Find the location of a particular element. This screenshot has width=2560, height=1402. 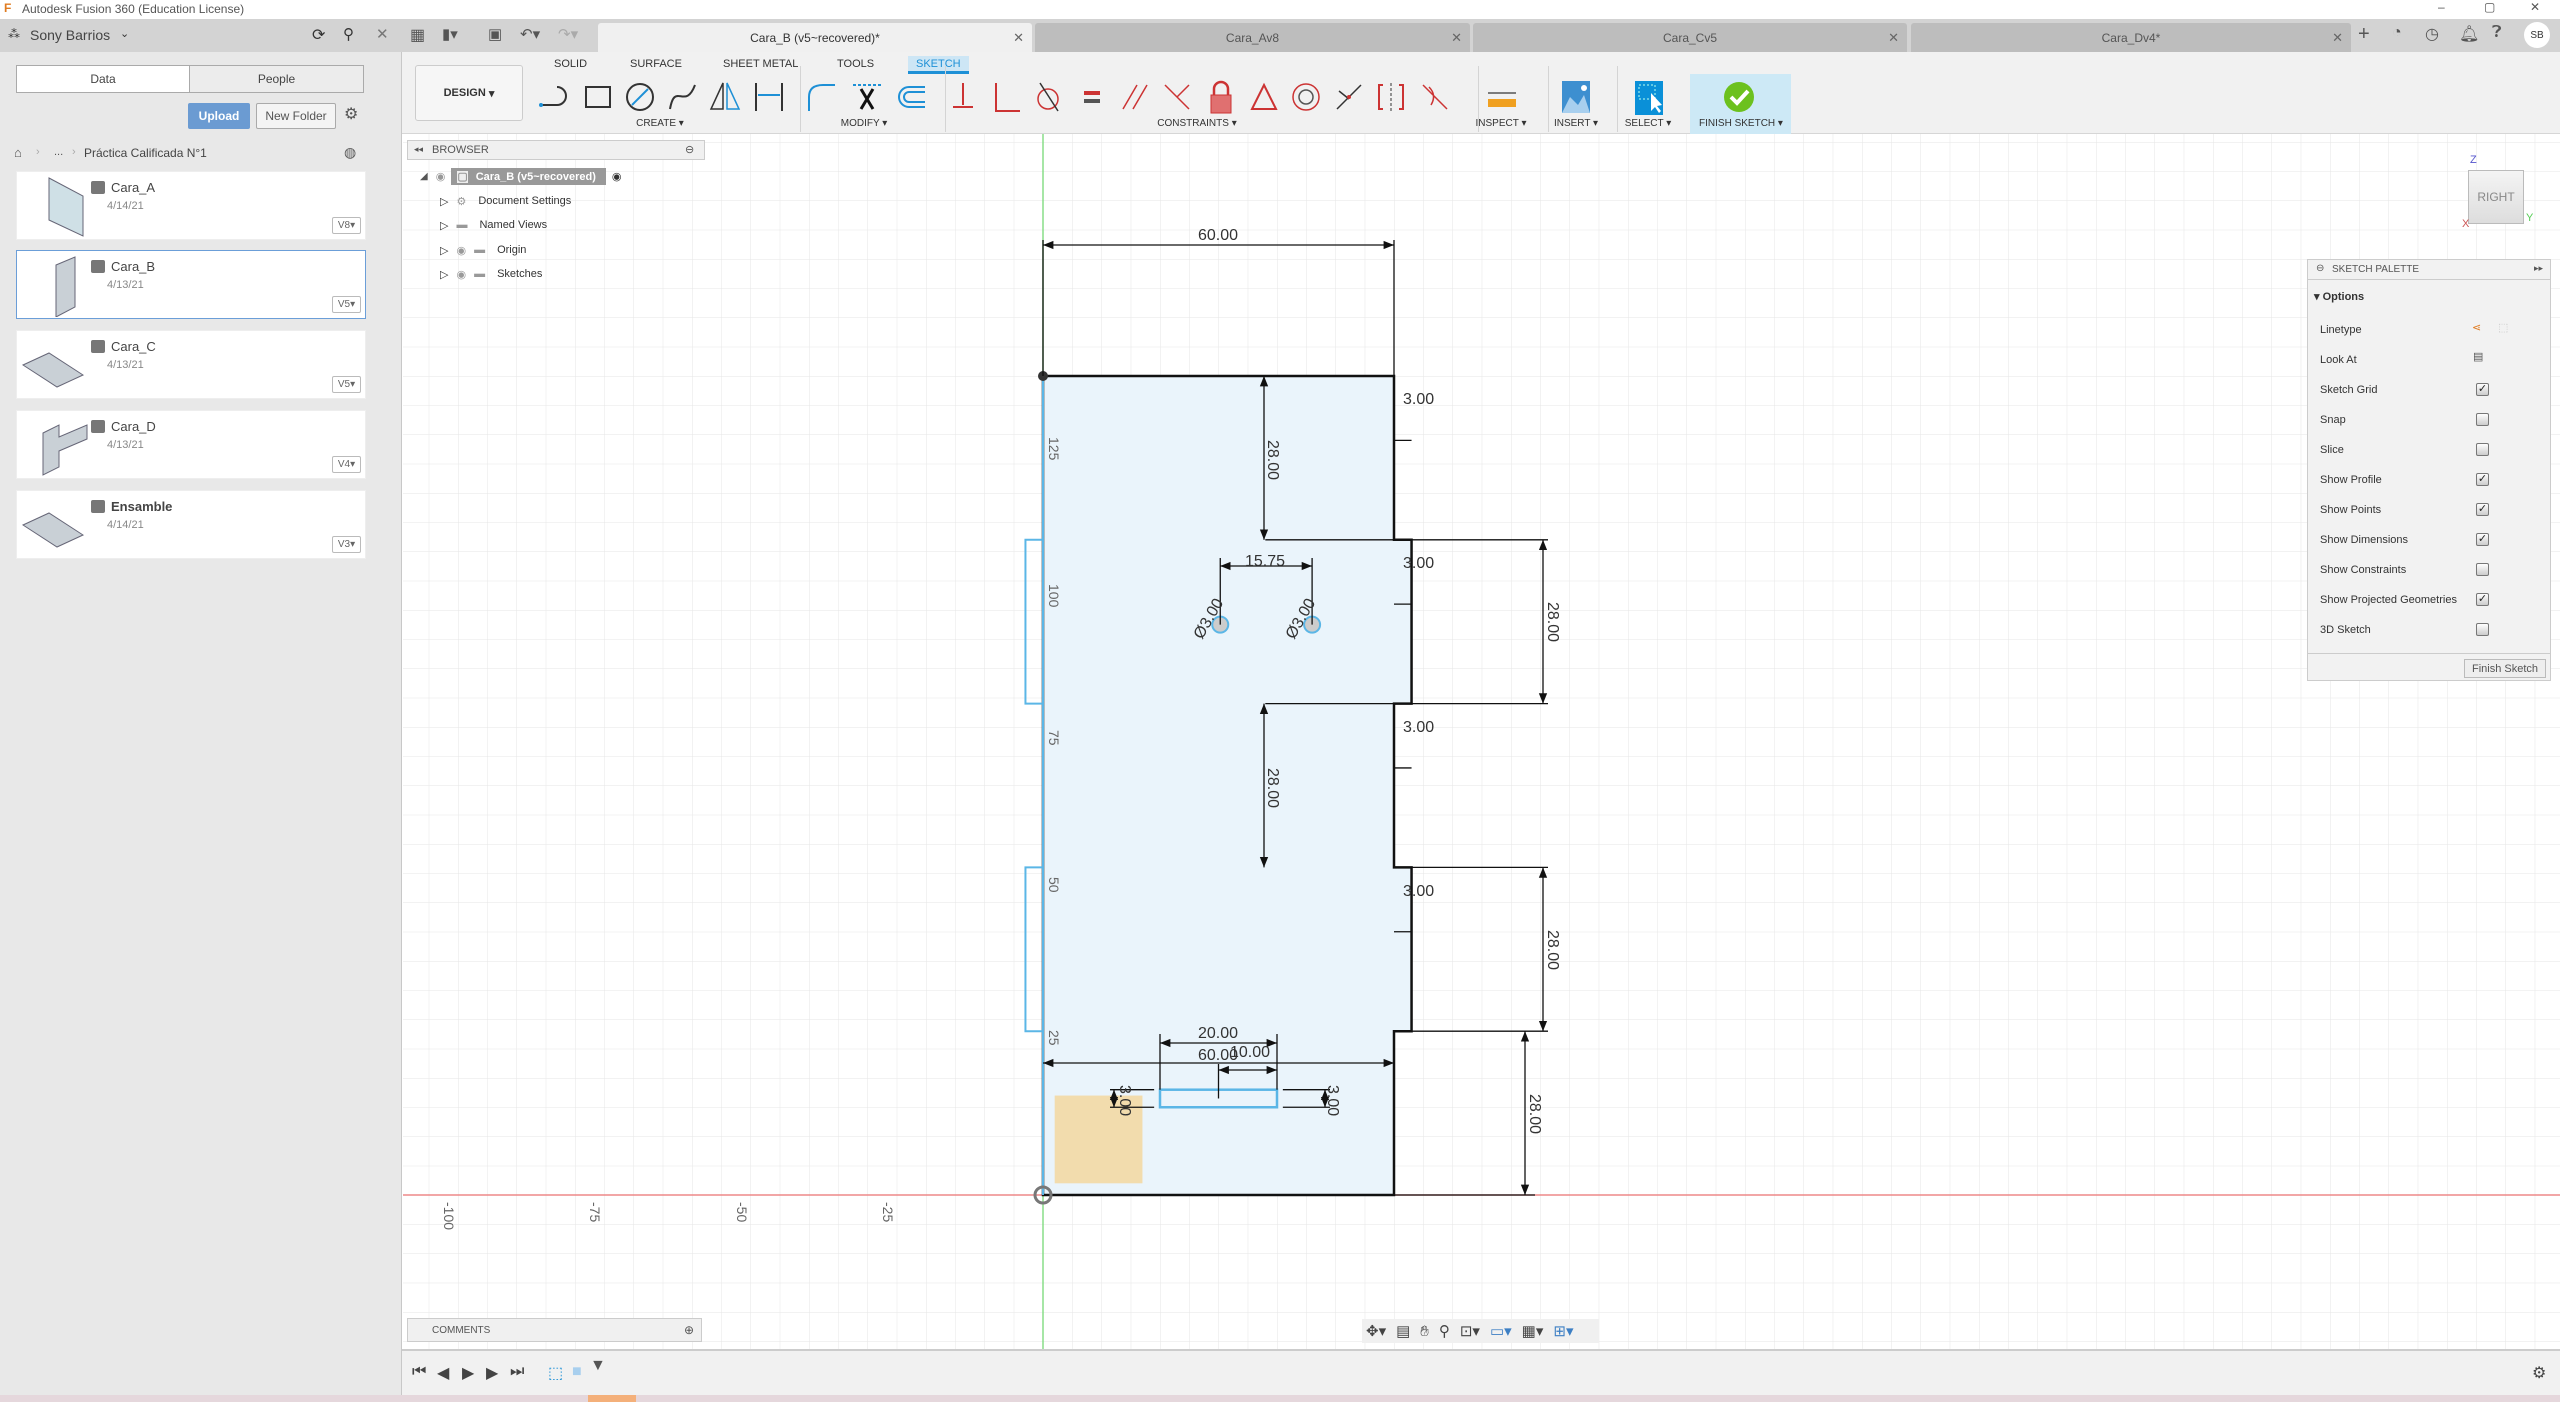

fillet-icon is located at coordinates (821, 97).